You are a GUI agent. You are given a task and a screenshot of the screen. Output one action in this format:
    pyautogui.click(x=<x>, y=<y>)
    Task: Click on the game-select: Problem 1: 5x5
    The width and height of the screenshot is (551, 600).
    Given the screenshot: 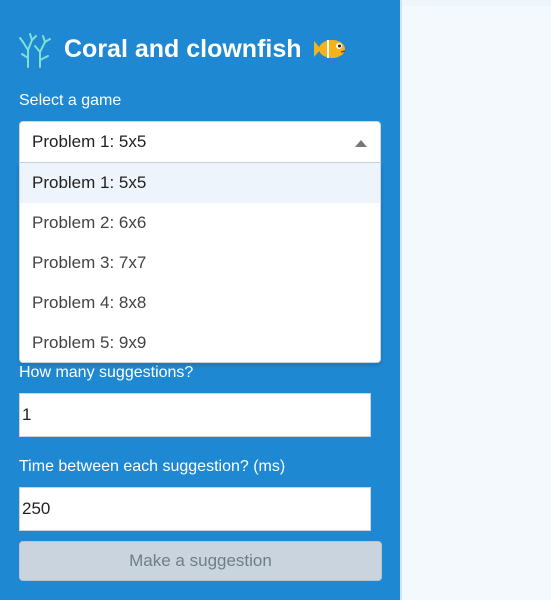 What is the action you would take?
    pyautogui.click(x=200, y=142)
    